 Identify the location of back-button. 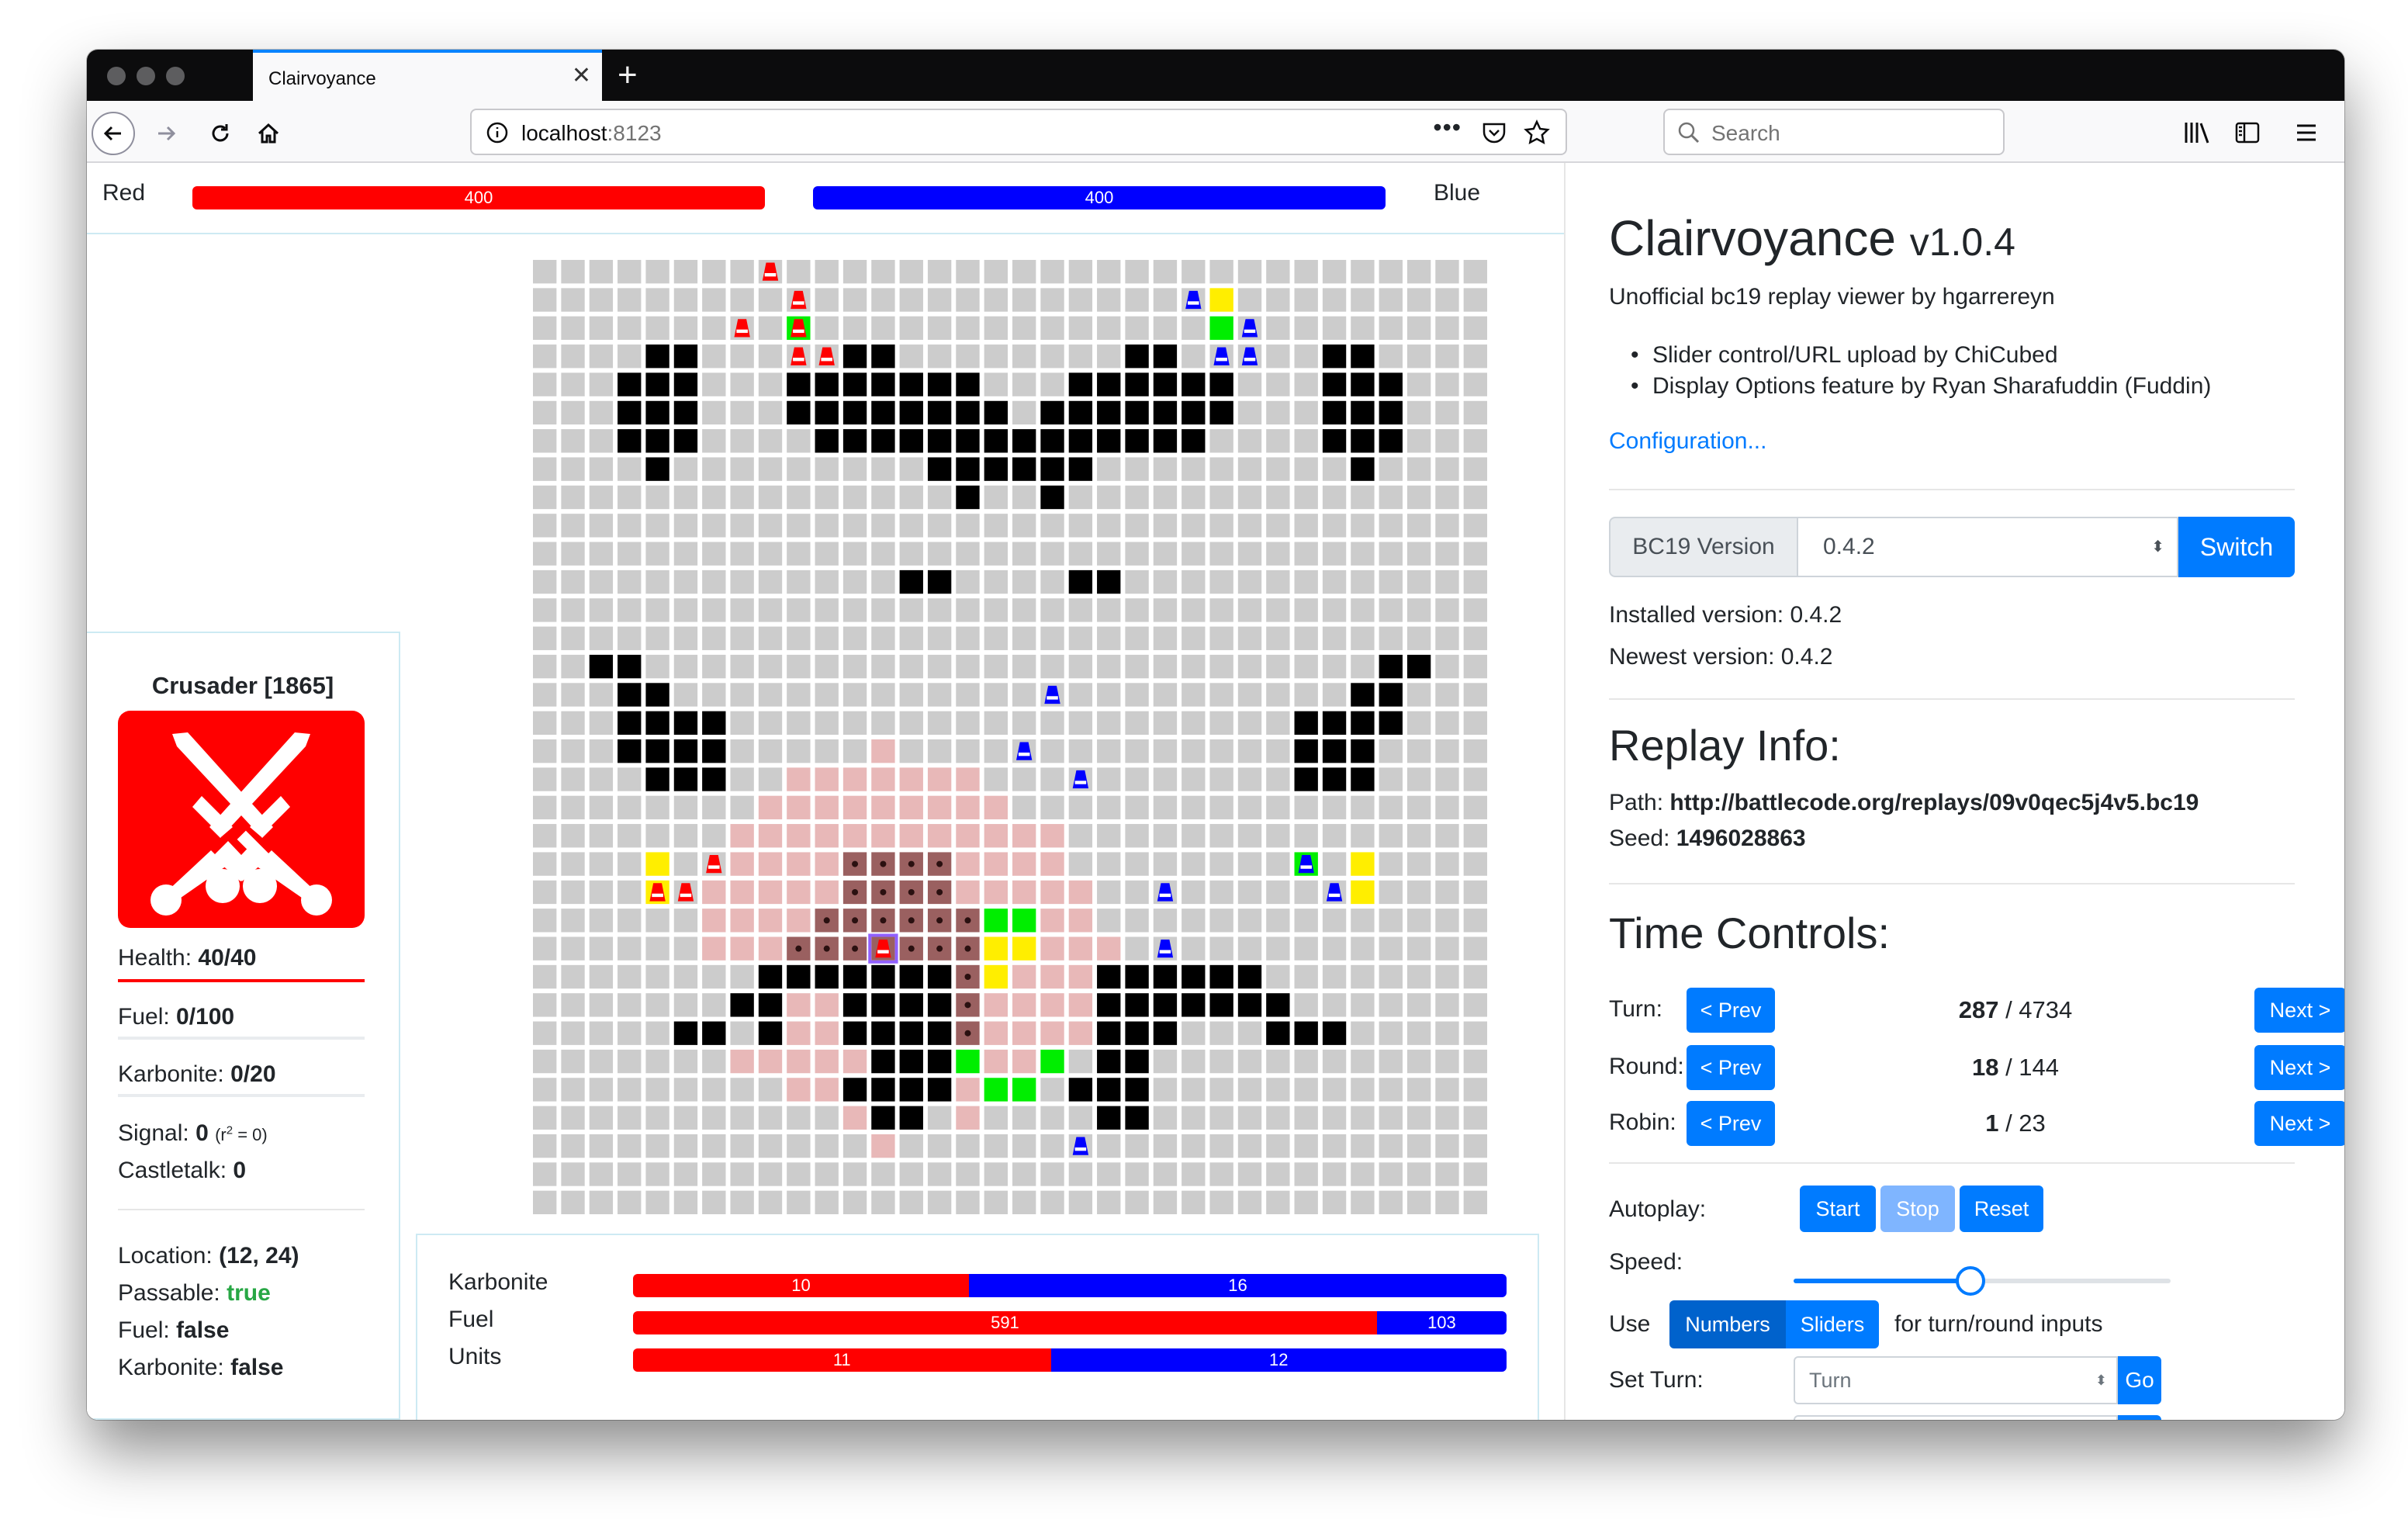
(113, 134).